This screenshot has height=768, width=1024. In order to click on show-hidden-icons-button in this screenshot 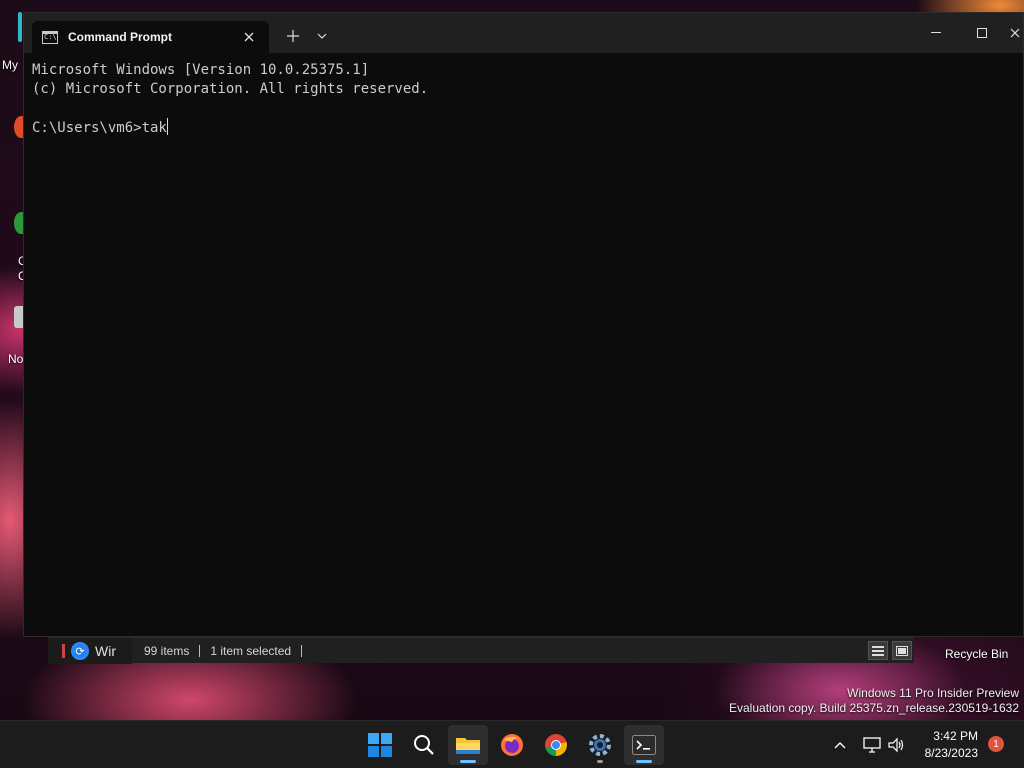, I will do `click(840, 745)`.